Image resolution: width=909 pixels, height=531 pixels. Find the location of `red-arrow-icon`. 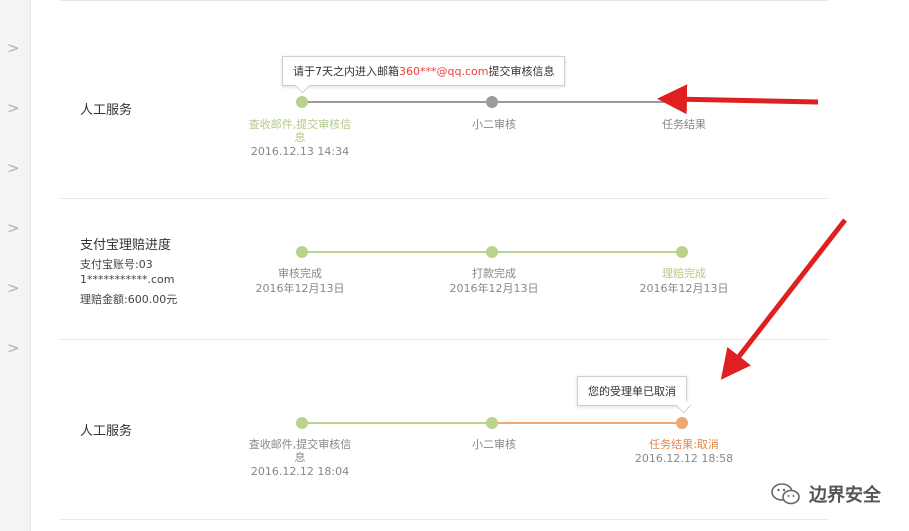

red-arrow-icon is located at coordinates (738, 99).